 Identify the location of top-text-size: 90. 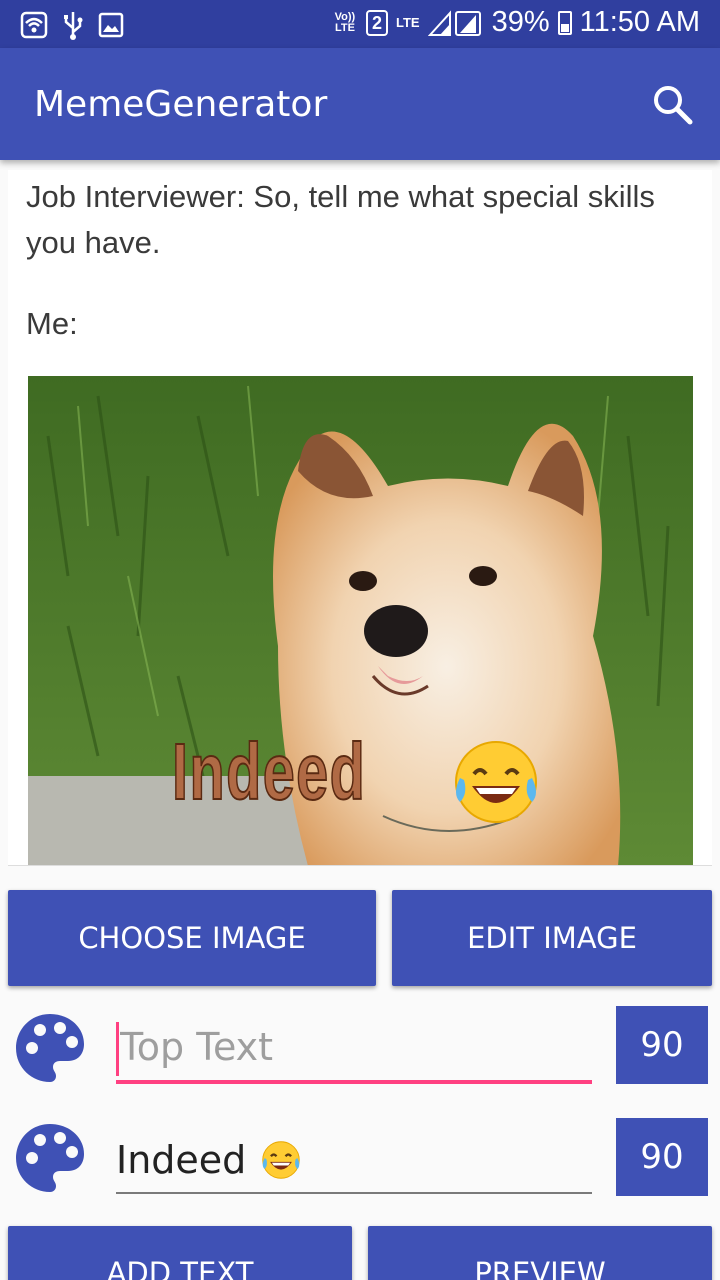
(662, 1045).